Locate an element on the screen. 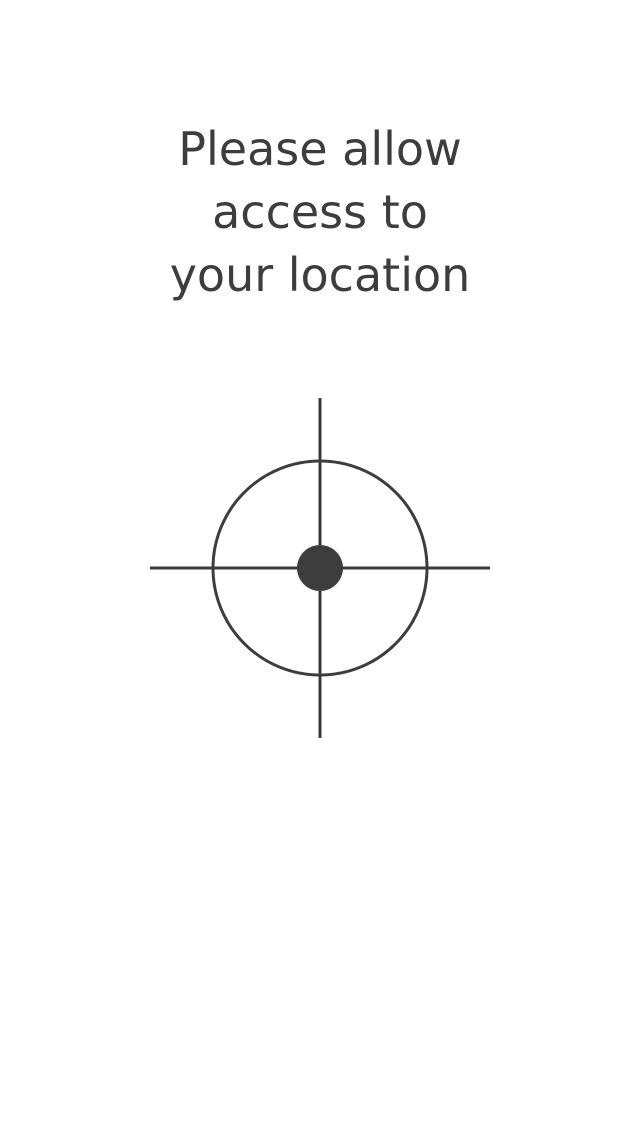 The image size is (640, 1136). crosshair-center-dot is located at coordinates (320, 568).